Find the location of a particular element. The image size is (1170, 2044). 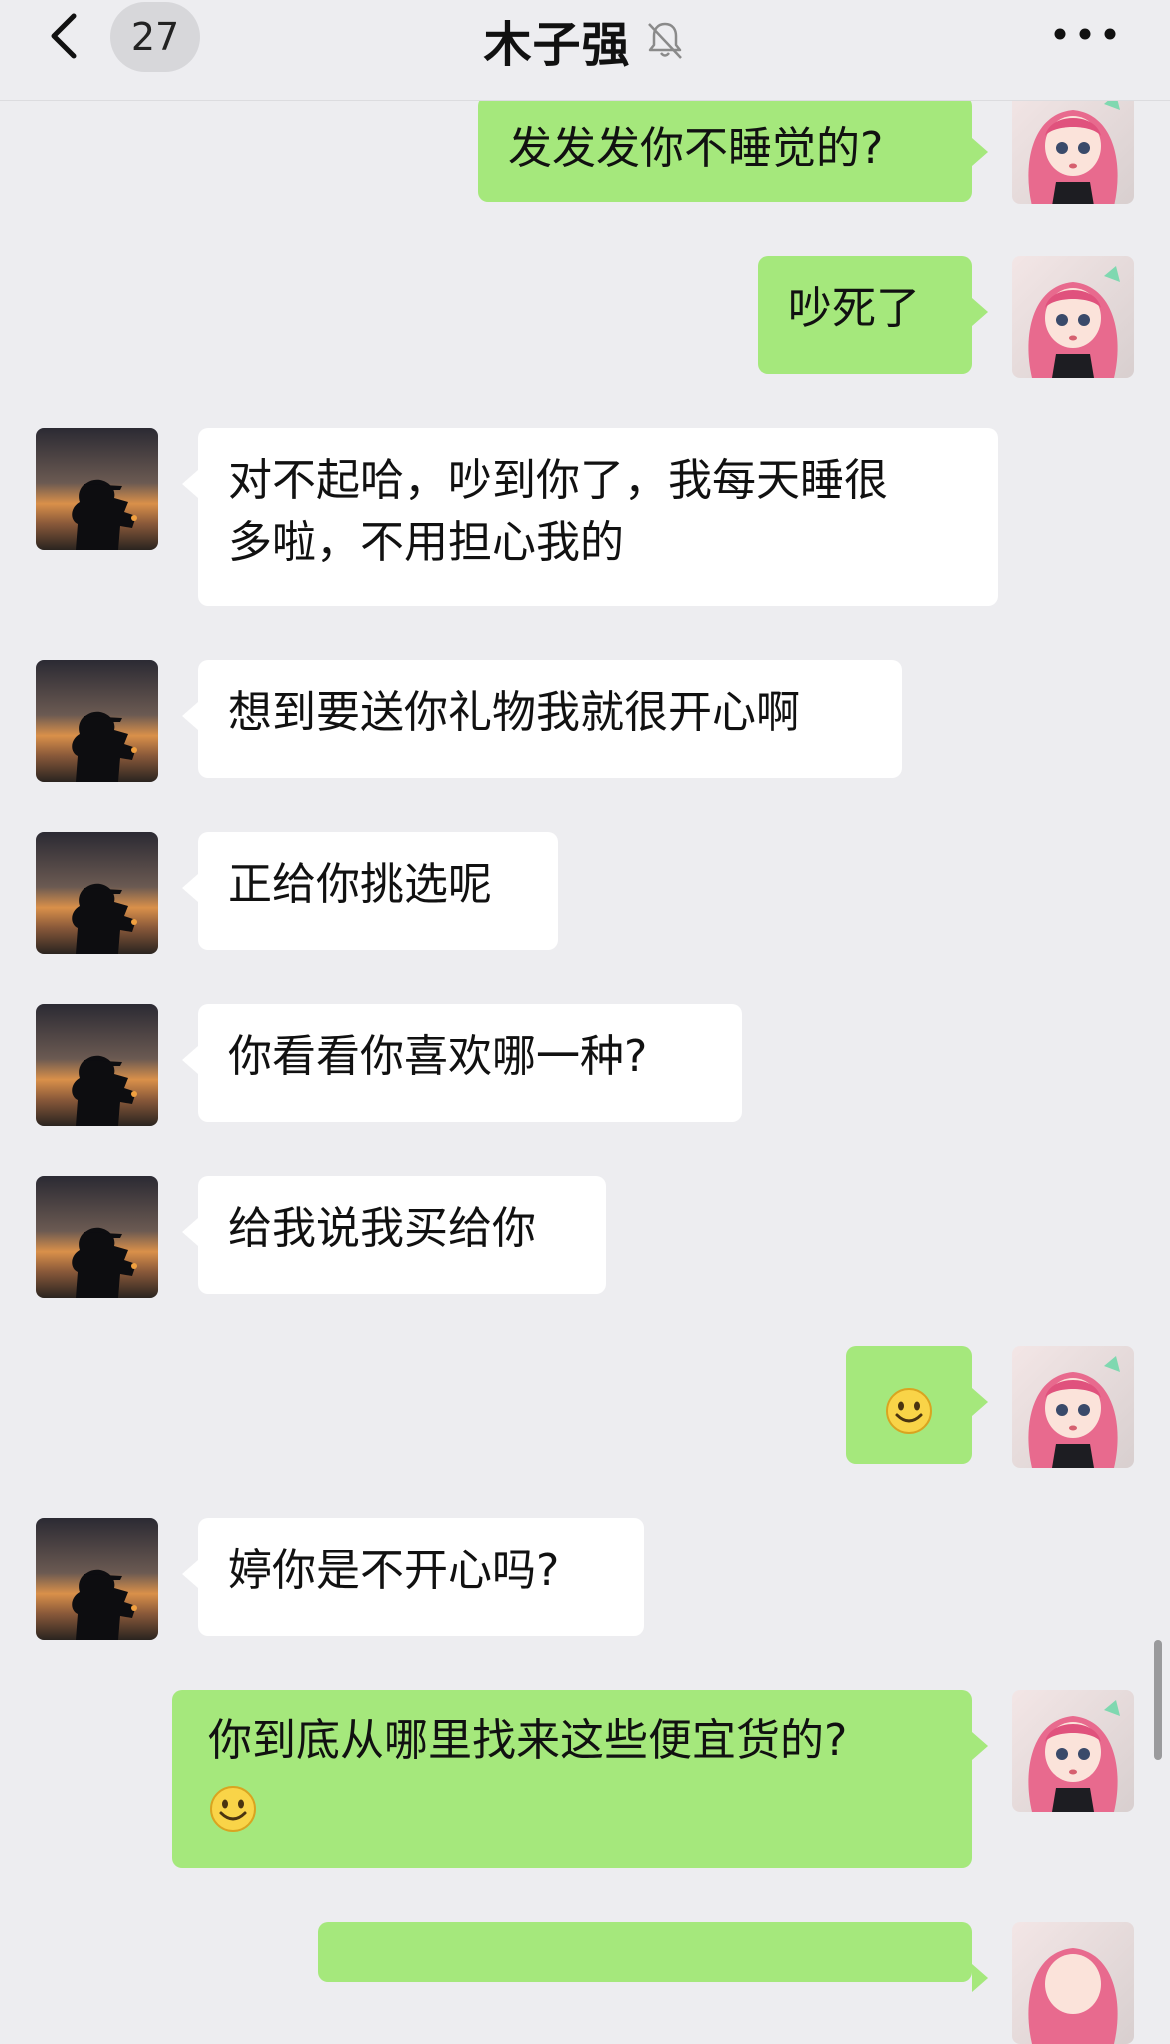

sent-bubble: 你到底从哪里找来这些便宜货的? is located at coordinates (580, 1779).